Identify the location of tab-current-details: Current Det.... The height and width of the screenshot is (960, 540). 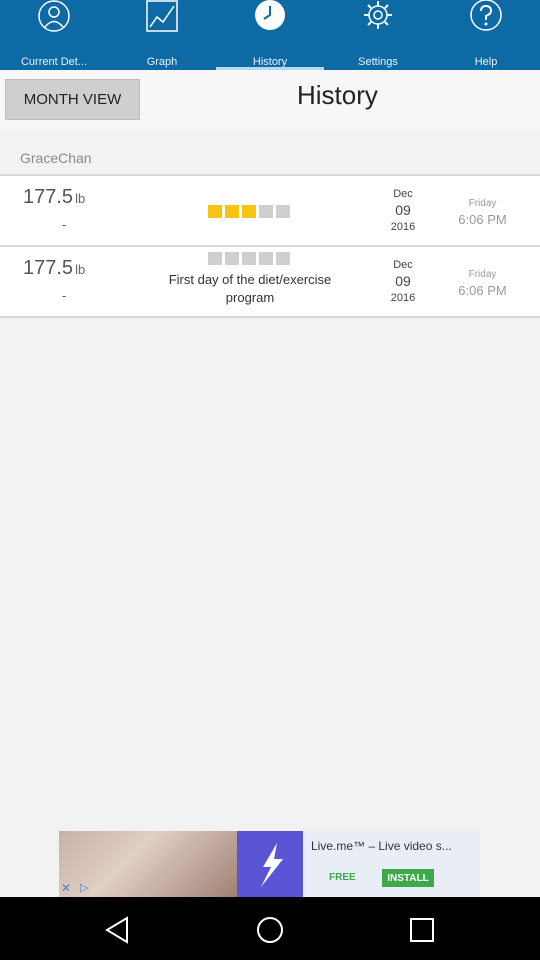
(54, 35).